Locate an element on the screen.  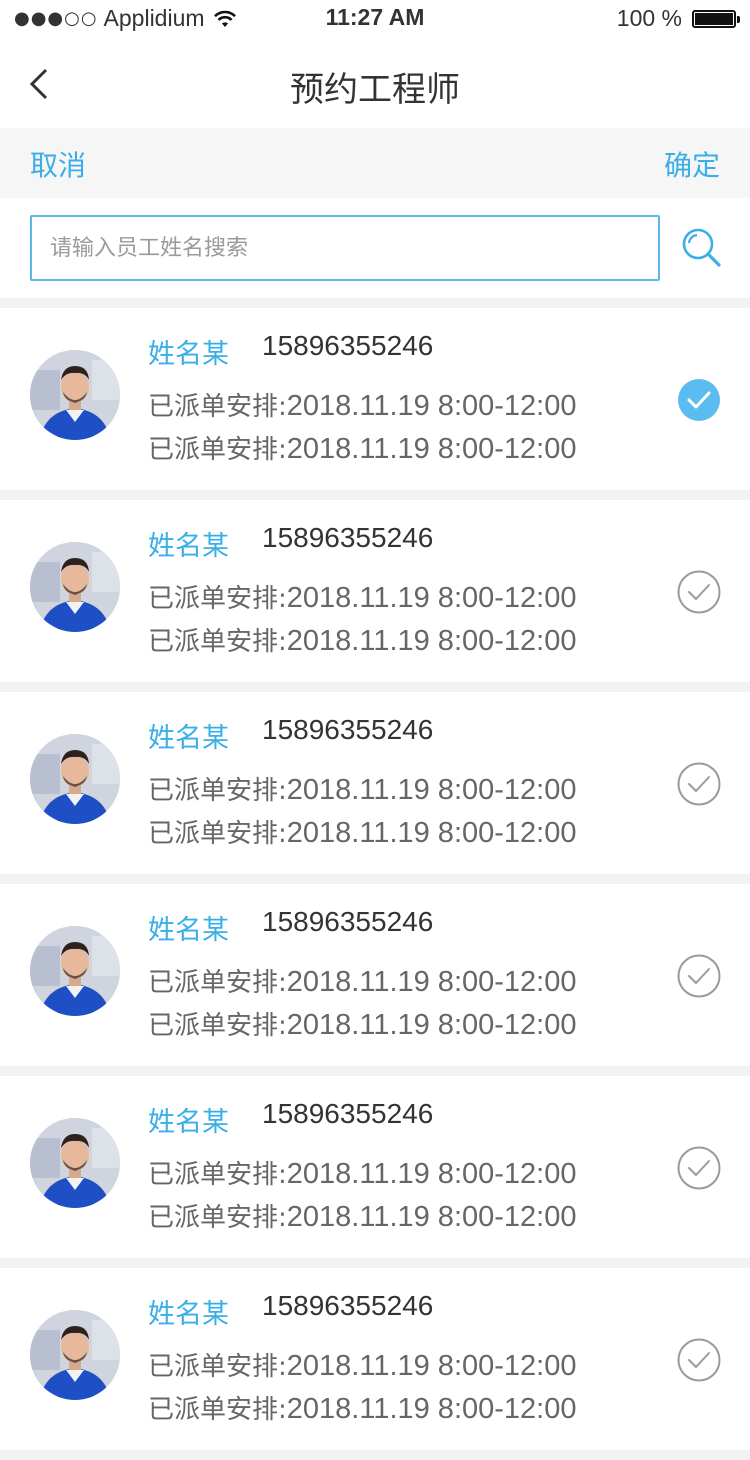
battery-icon is located at coordinates (716, 18).